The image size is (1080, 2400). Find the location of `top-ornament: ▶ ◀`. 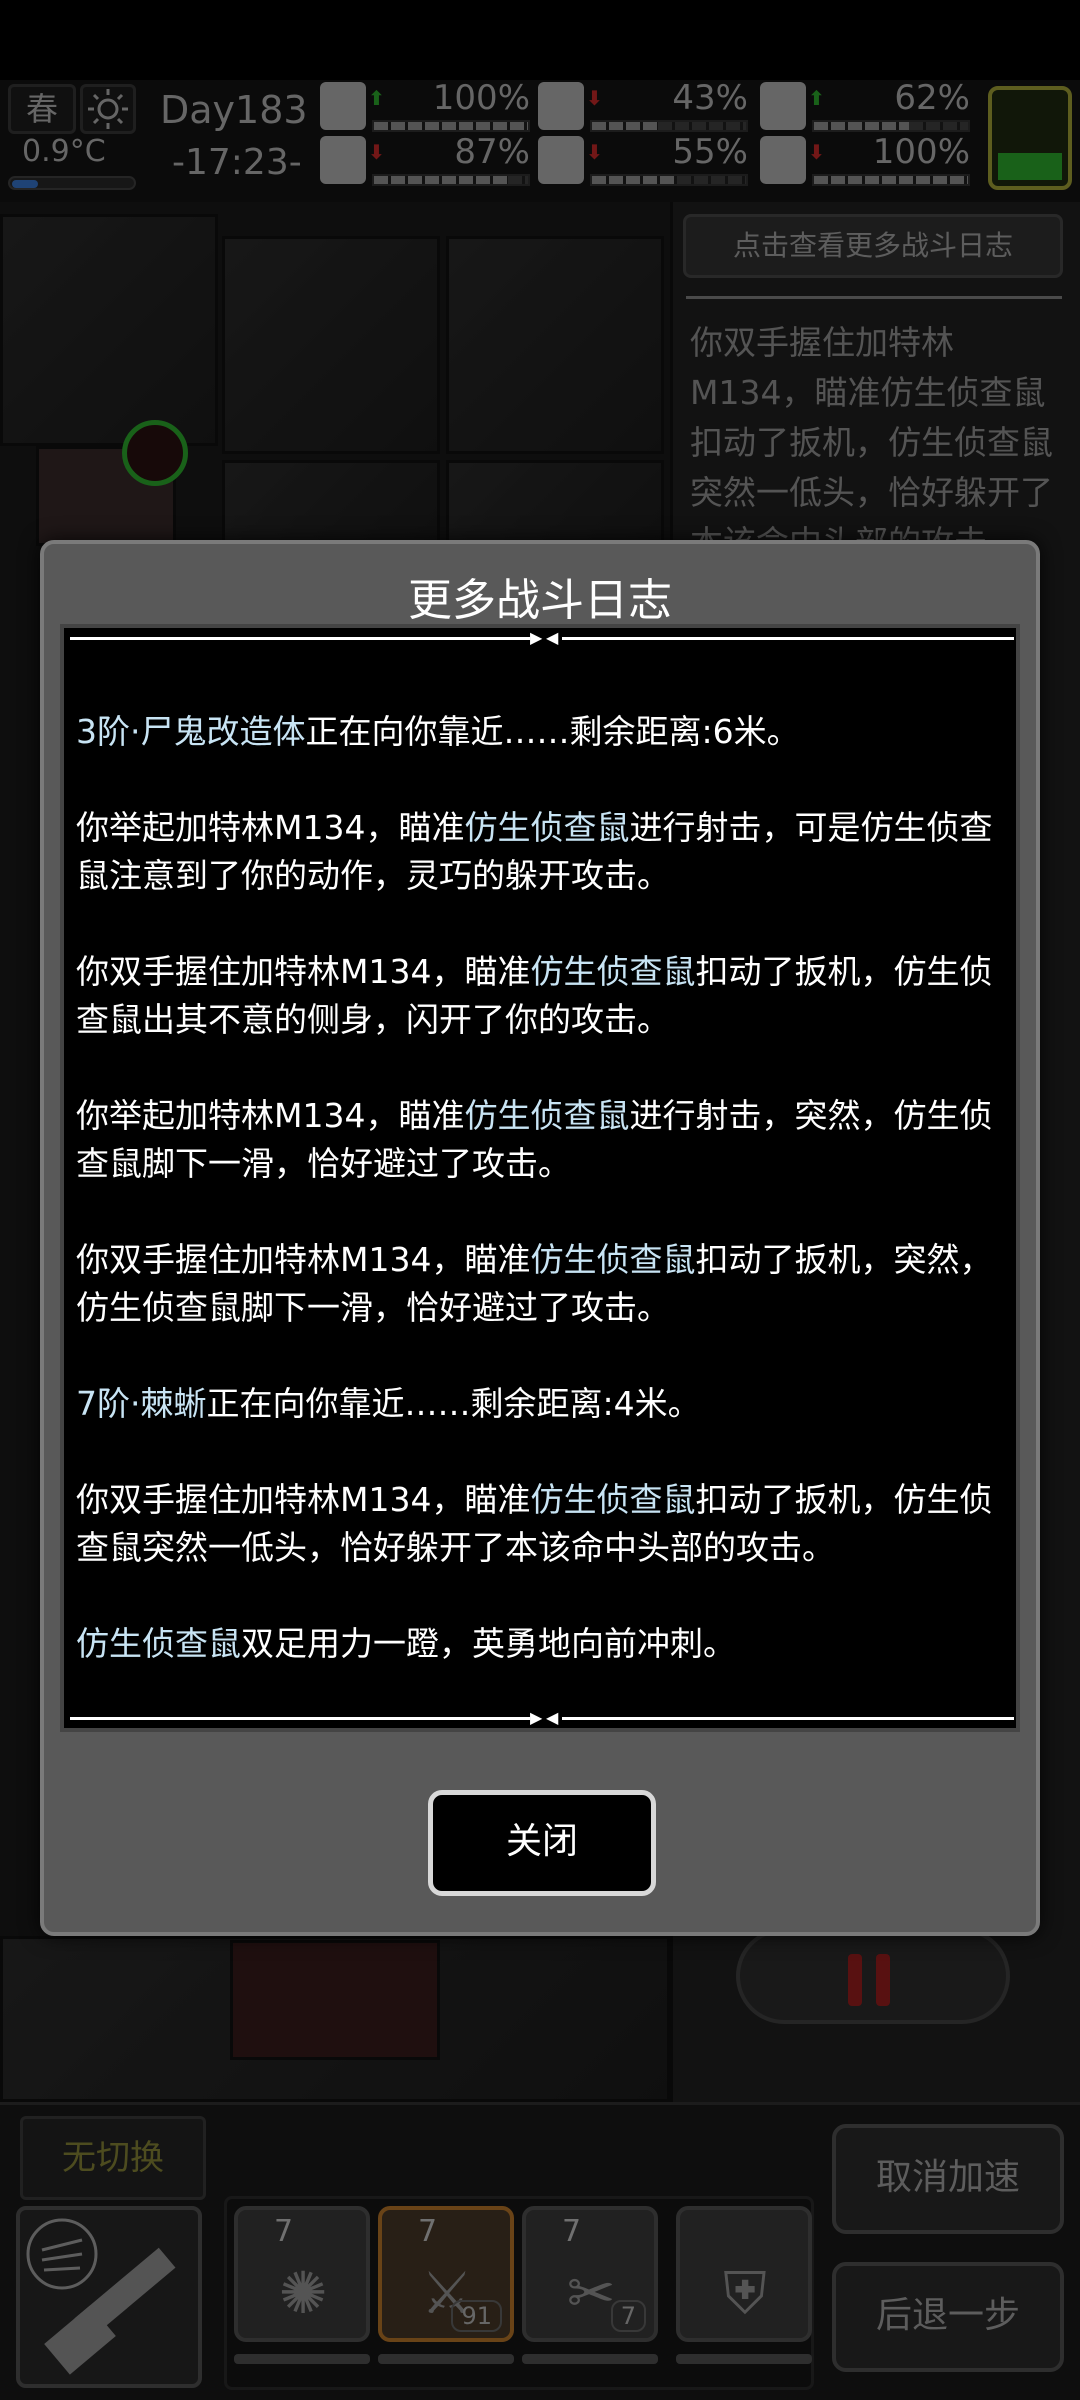

top-ornament: ▶ ◀ is located at coordinates (542, 638).